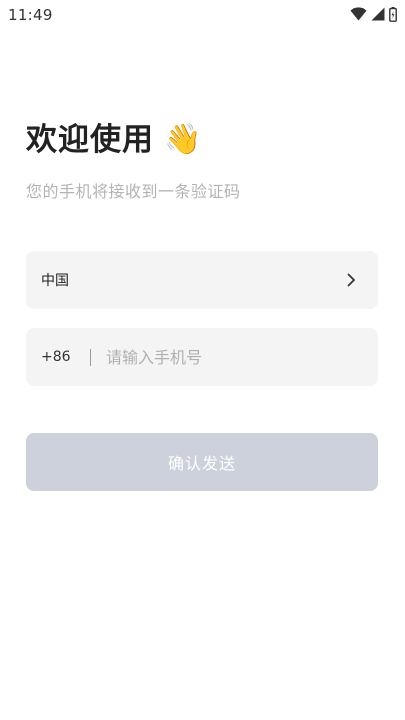 This screenshot has height=720, width=405. What do you see at coordinates (90, 357) in the screenshot?
I see `dial-code-divider` at bounding box center [90, 357].